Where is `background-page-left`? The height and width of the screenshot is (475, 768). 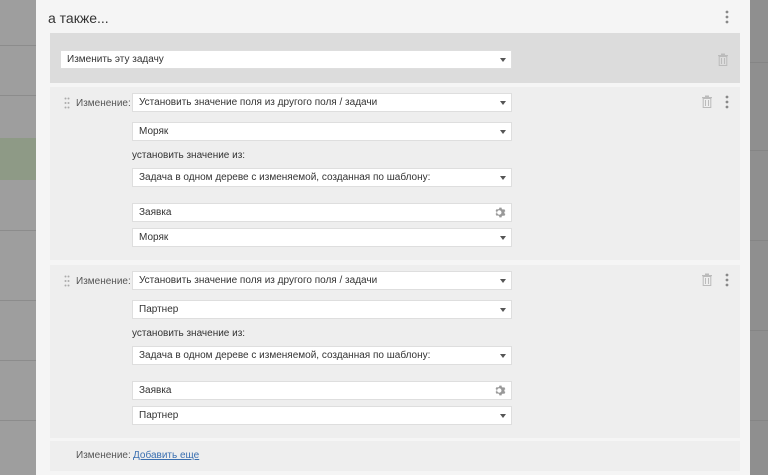 background-page-left is located at coordinates (18, 237).